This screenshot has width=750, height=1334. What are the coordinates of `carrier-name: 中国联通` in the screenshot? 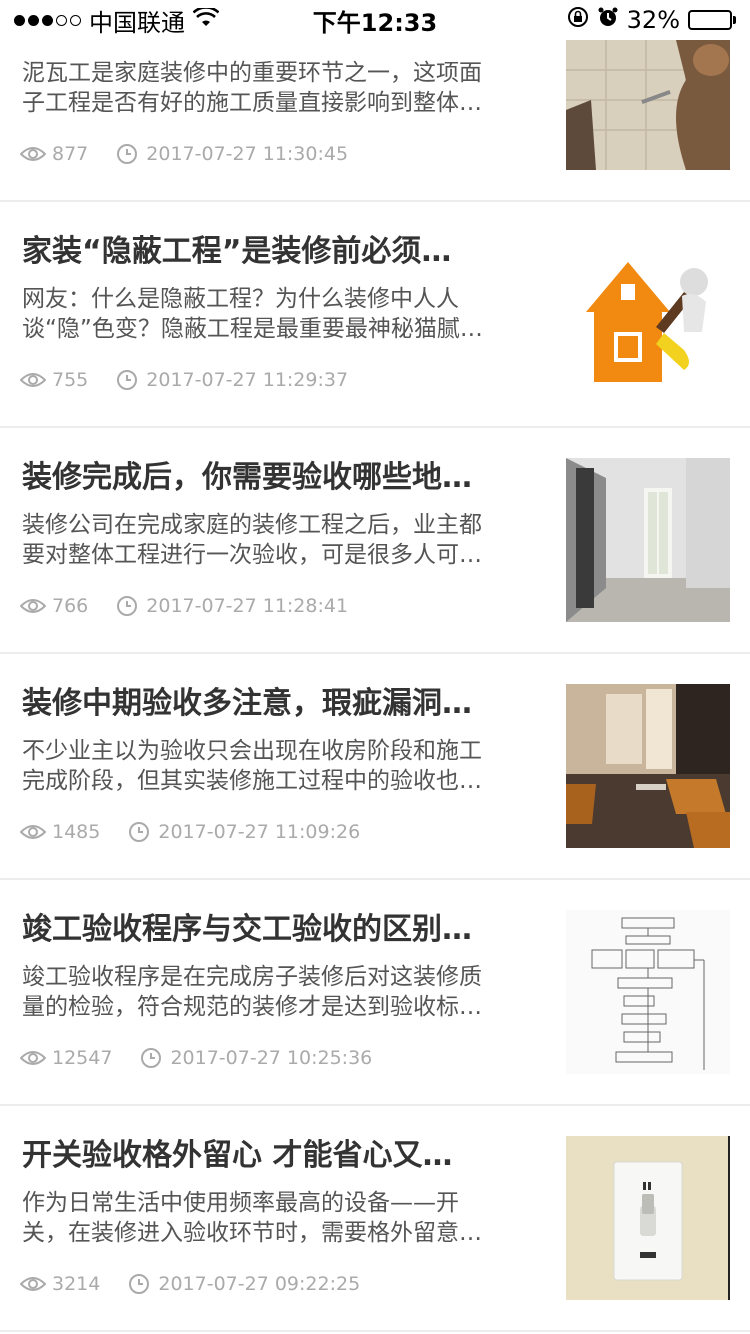 It's located at (137, 22).